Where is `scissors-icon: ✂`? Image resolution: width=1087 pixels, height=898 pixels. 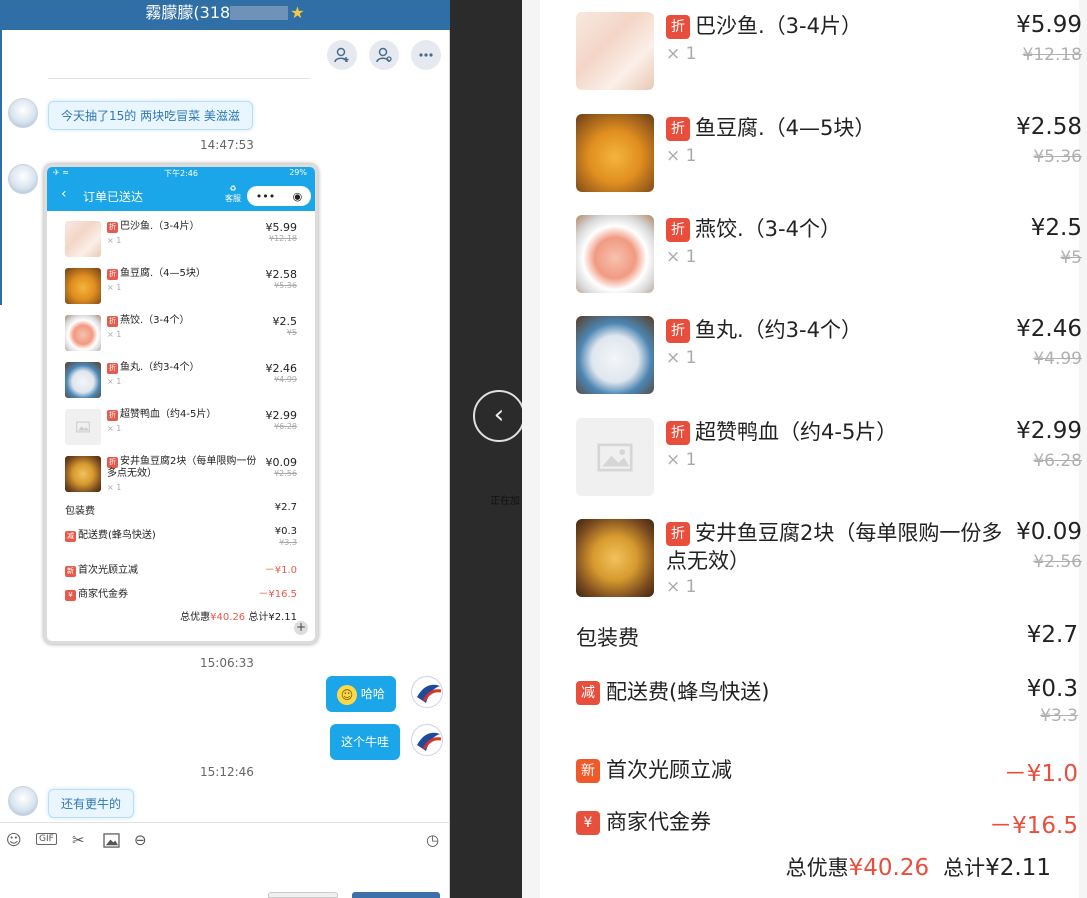
scissors-icon: ✂ is located at coordinates (78, 840).